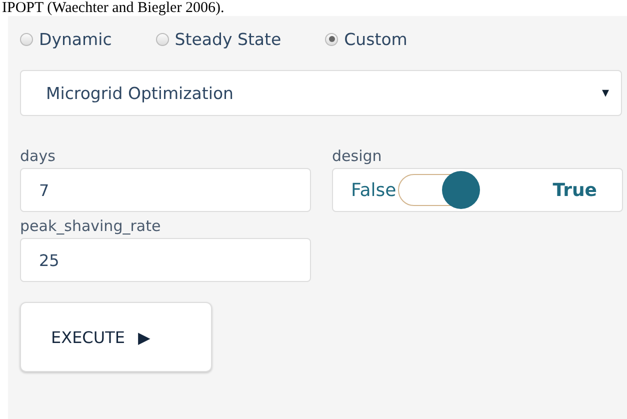 The image size is (627, 419). I want to click on toggle-label: False, so click(373, 190).